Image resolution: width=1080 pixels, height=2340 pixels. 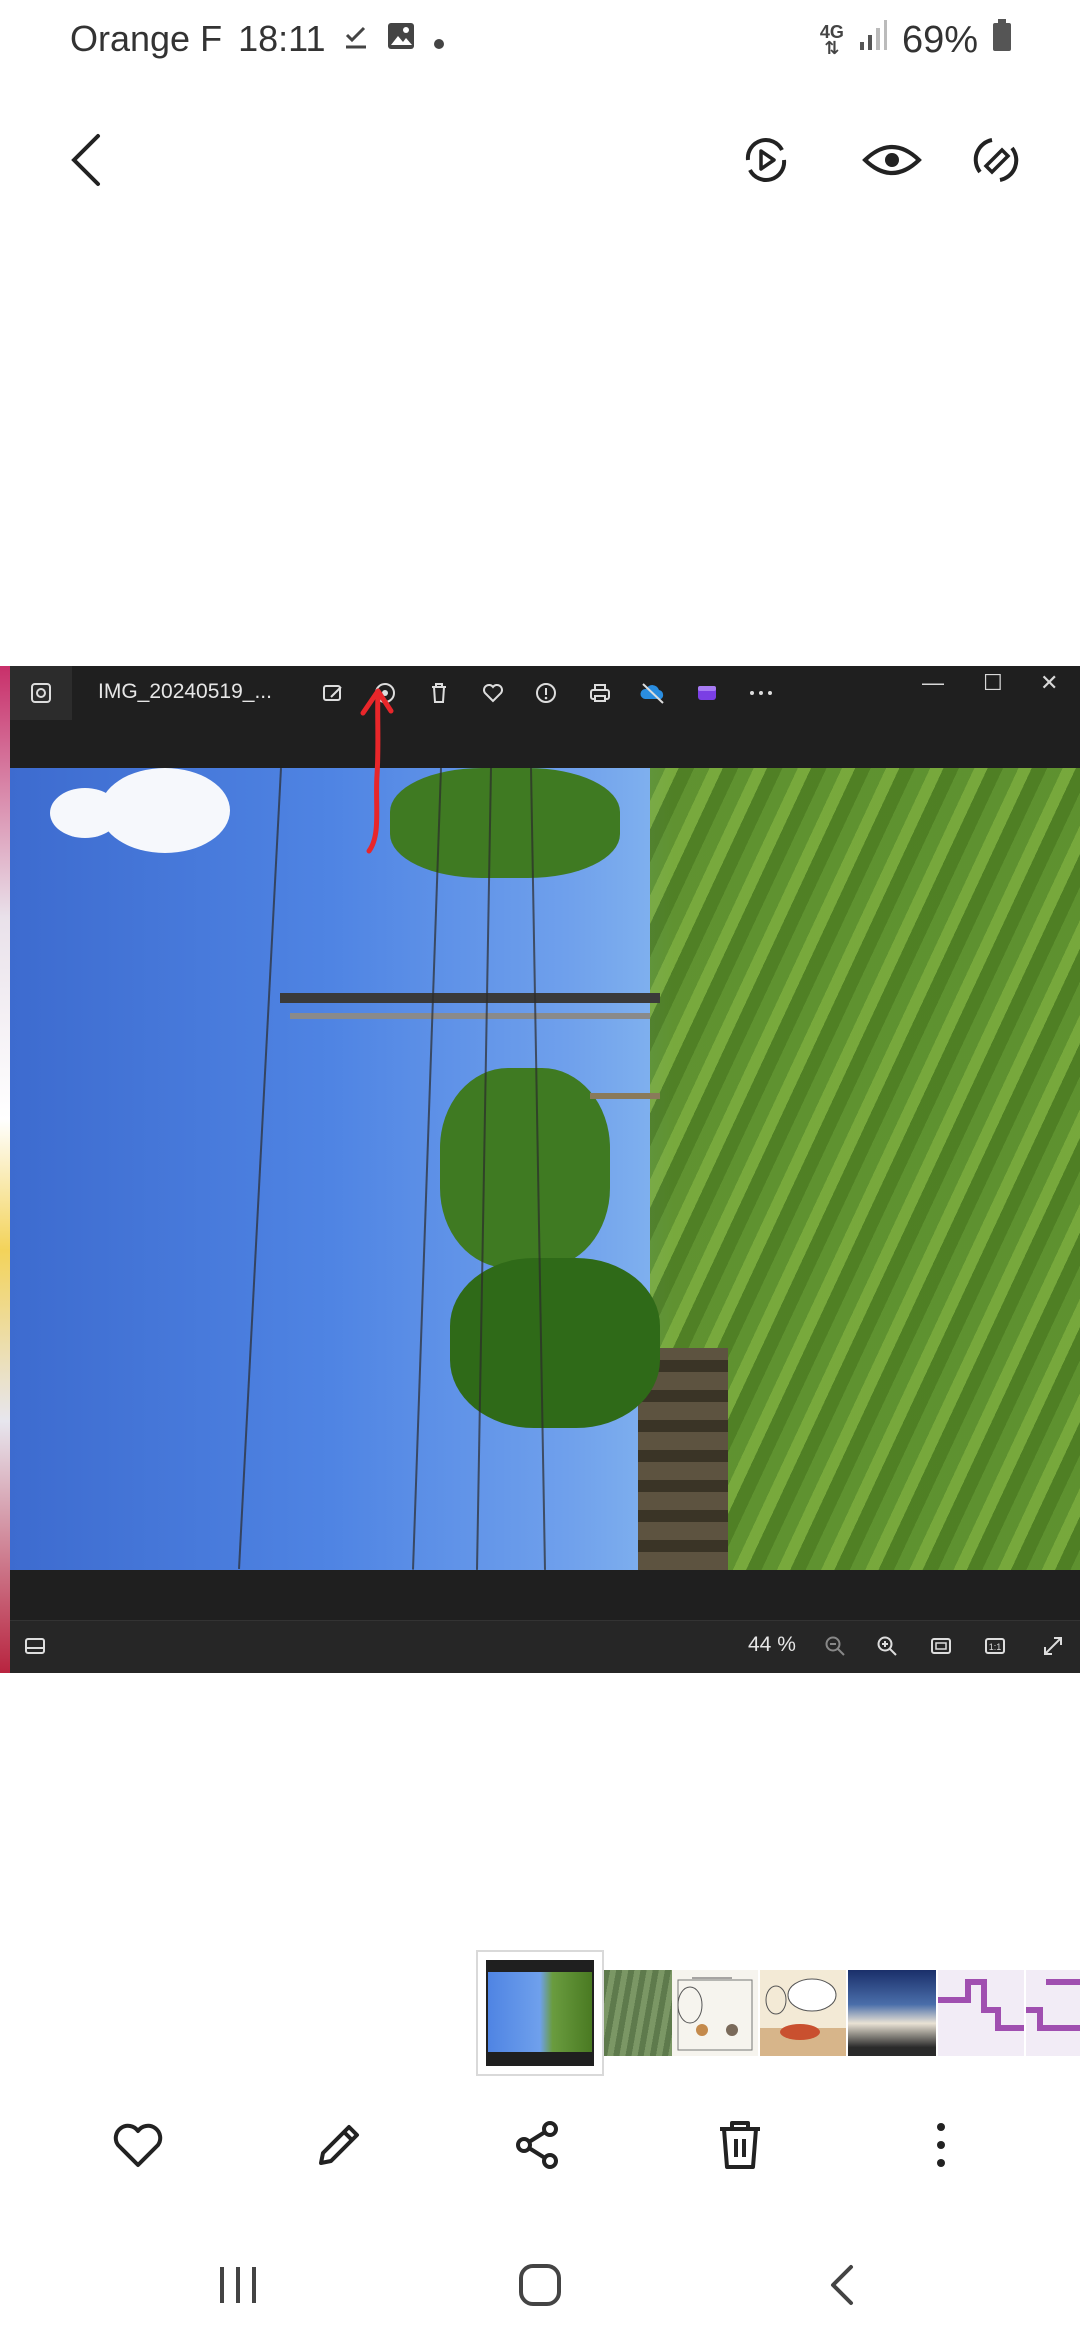 I want to click on view-icon, so click(x=892, y=160).